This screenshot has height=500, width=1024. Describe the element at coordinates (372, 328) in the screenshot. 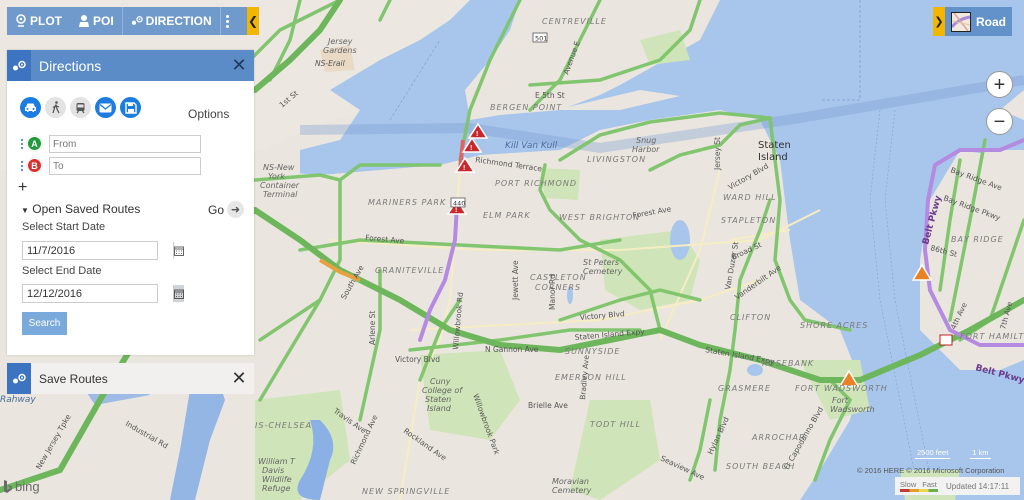

I see `svg-text: Arlene St` at that location.